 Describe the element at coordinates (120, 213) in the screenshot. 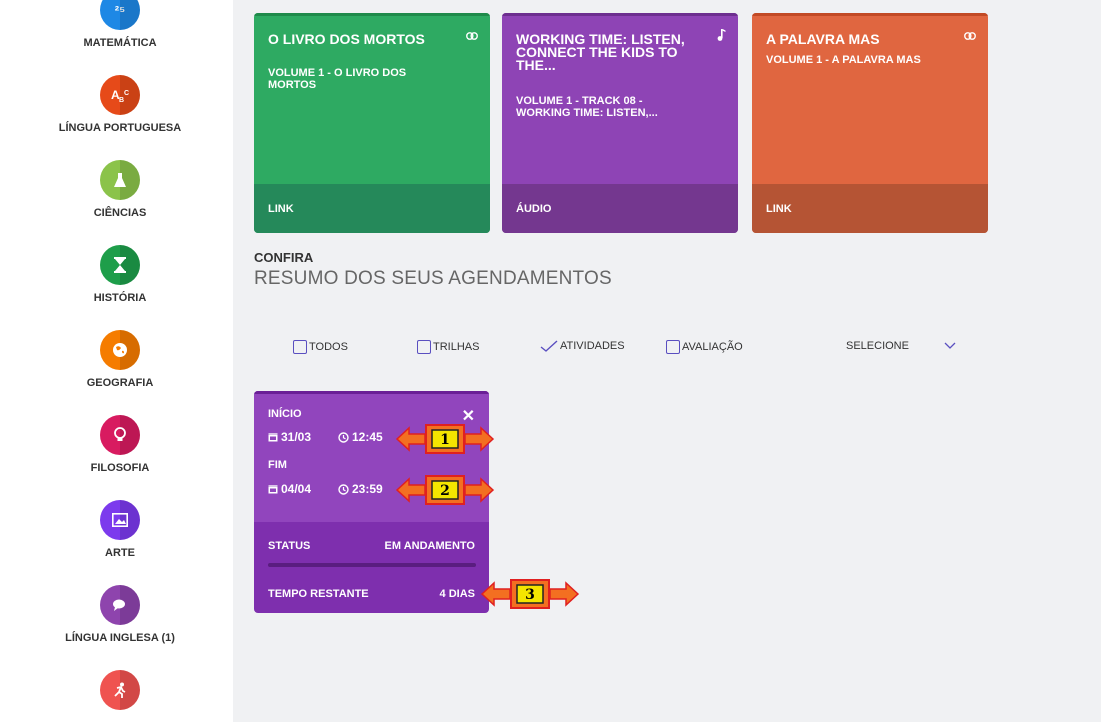

I see `sidebar-subject-label: CIÊNCIAS` at that location.